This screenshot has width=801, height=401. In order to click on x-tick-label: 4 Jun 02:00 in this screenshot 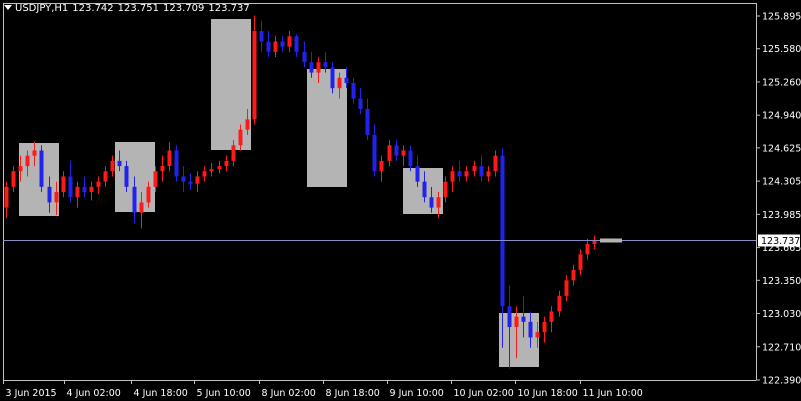, I will do `click(94, 393)`.